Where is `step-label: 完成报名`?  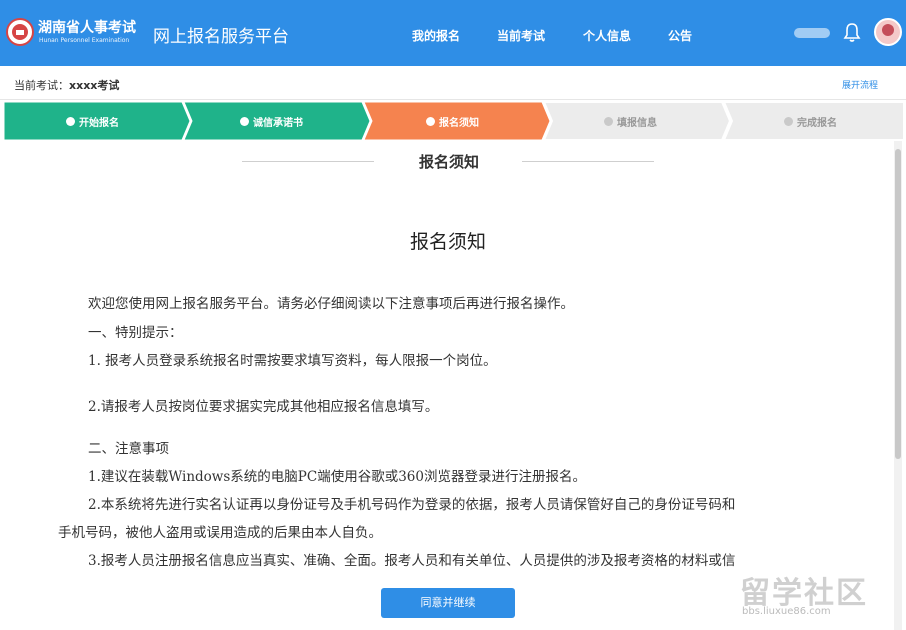 step-label: 完成报名 is located at coordinates (817, 123).